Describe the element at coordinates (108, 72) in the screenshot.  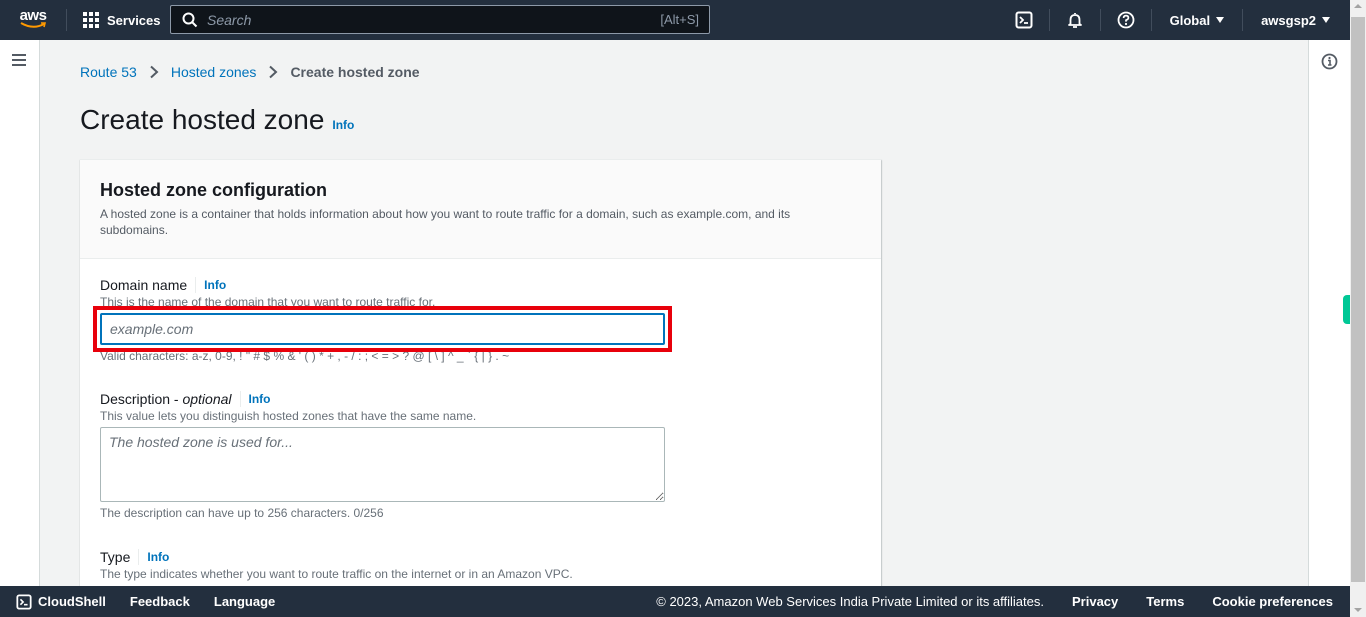
I see `breadcrumb-route53: Route 53` at that location.